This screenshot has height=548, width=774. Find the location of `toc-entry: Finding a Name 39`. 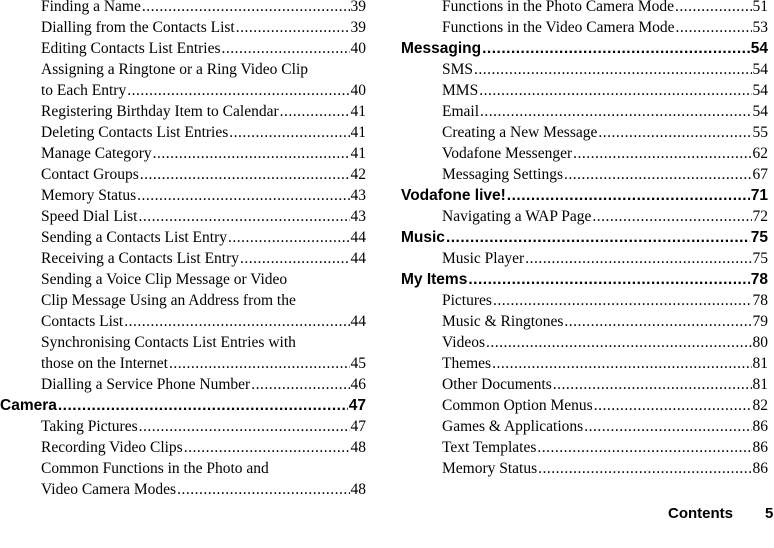

toc-entry: Finding a Name 39 is located at coordinates (183, 8).